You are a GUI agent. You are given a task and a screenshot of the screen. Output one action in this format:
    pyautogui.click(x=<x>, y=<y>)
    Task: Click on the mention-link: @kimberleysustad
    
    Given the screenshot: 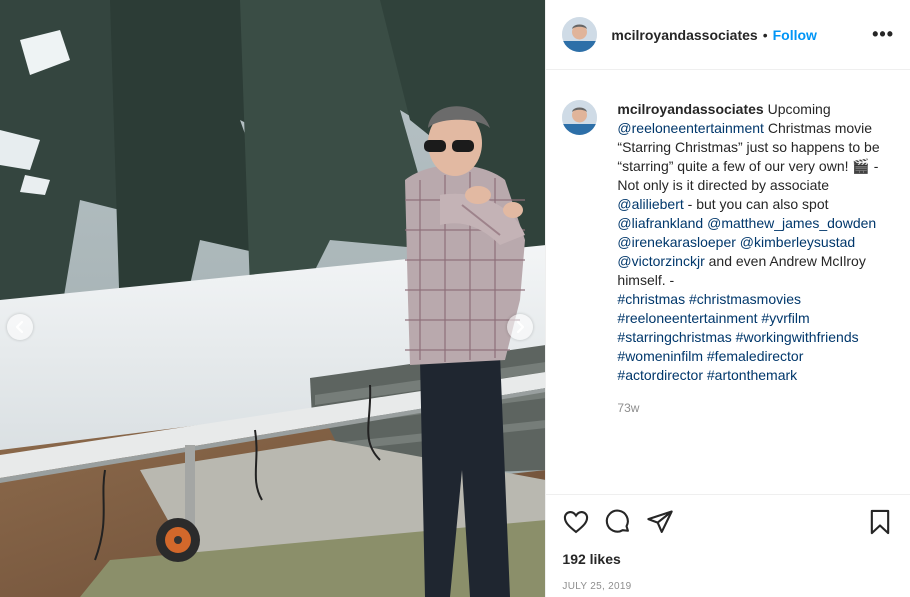 What is the action you would take?
    pyautogui.click(x=797, y=242)
    